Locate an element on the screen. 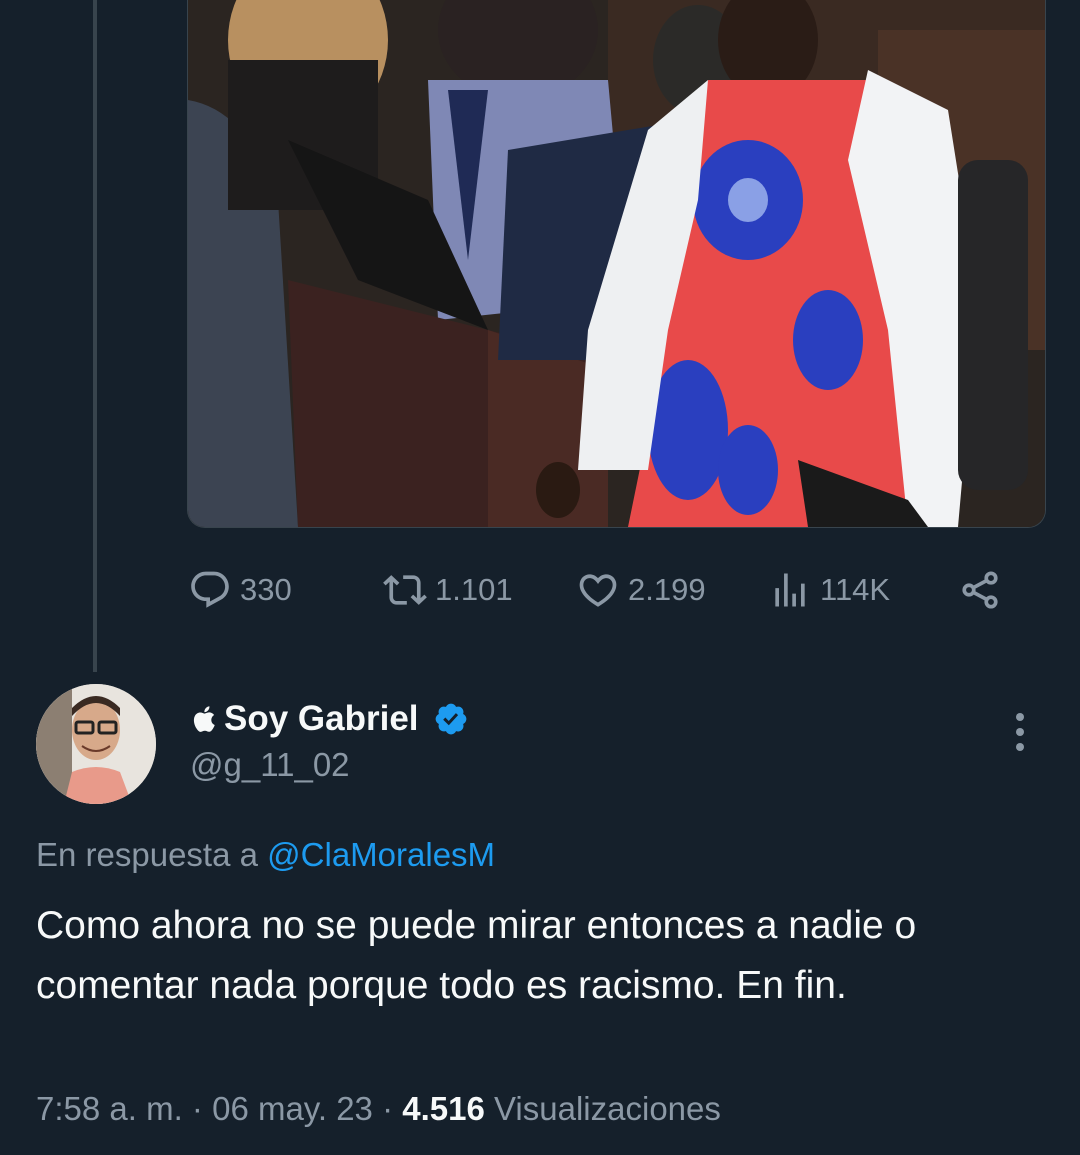  apple-logo-icon is located at coordinates (204, 719).